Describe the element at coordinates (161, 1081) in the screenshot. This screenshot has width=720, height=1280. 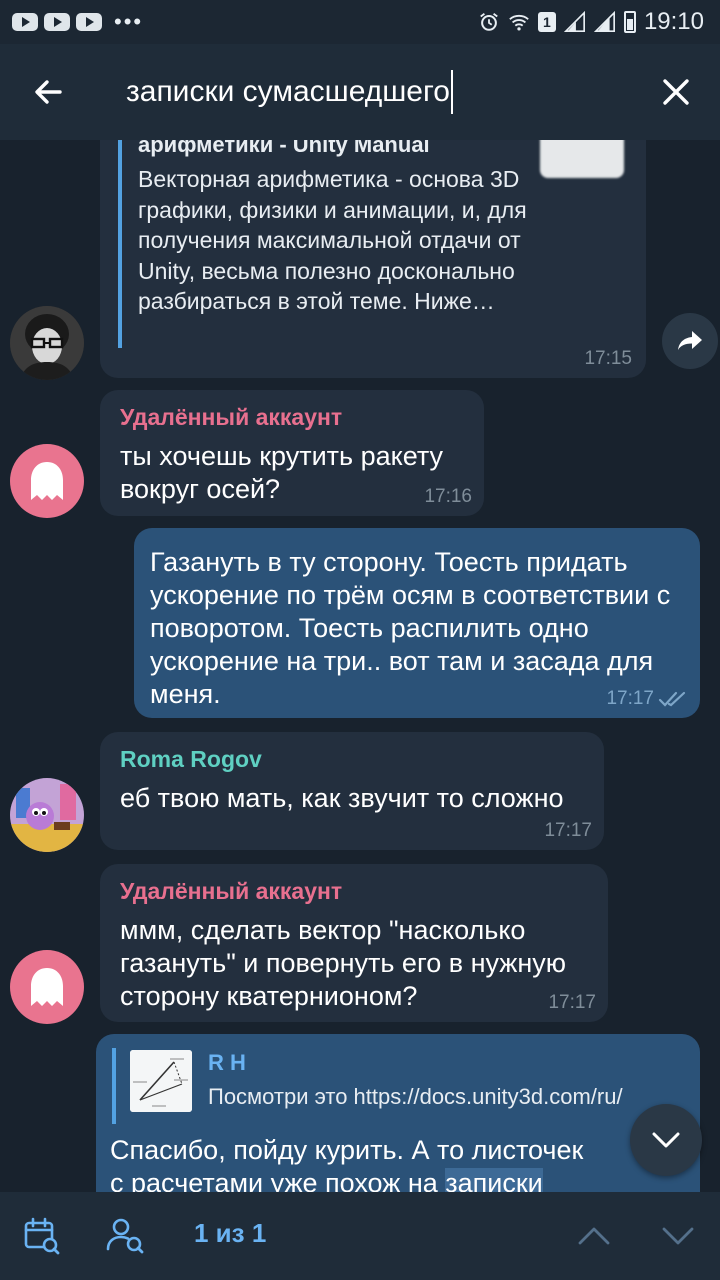
I see `reply-thumbnail` at that location.